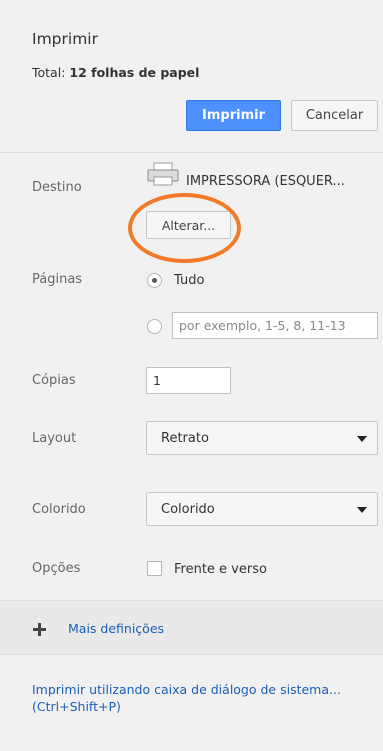  I want to click on pages-all-label: Tudo, so click(189, 280).